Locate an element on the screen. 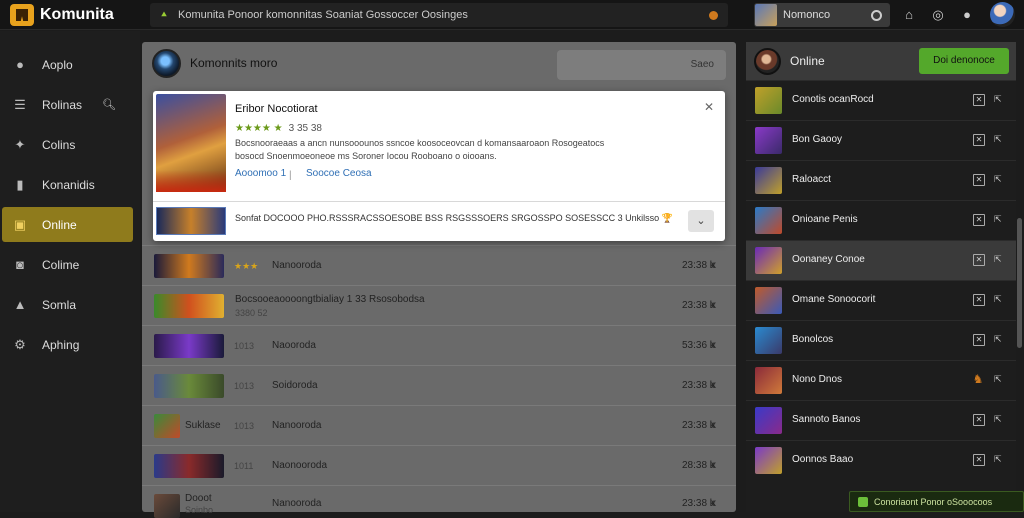  search-icon is located at coordinates (876, 15).